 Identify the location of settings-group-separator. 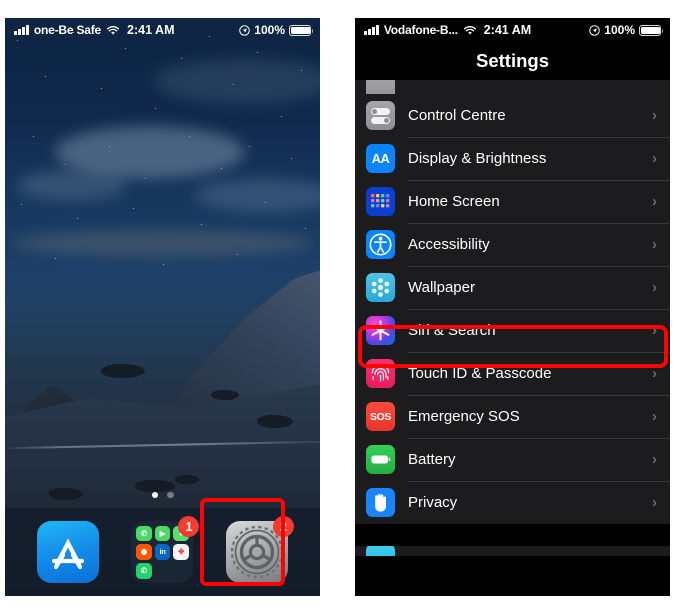
(512, 535).